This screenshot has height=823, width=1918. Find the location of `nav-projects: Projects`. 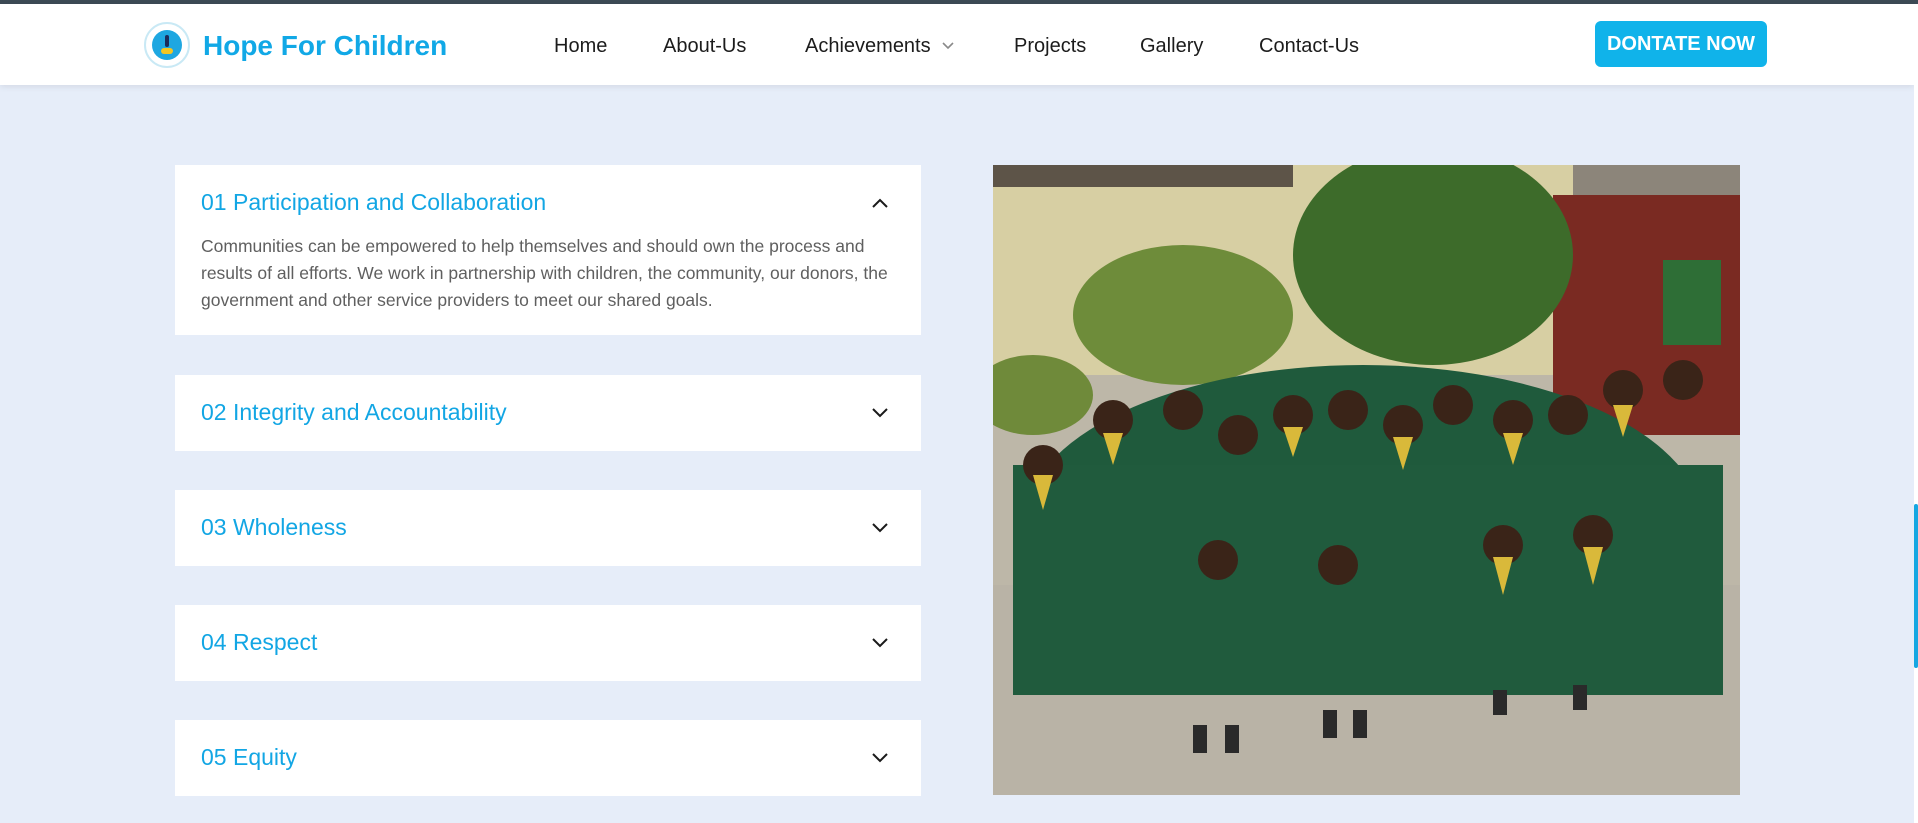

nav-projects: Projects is located at coordinates (1050, 46).